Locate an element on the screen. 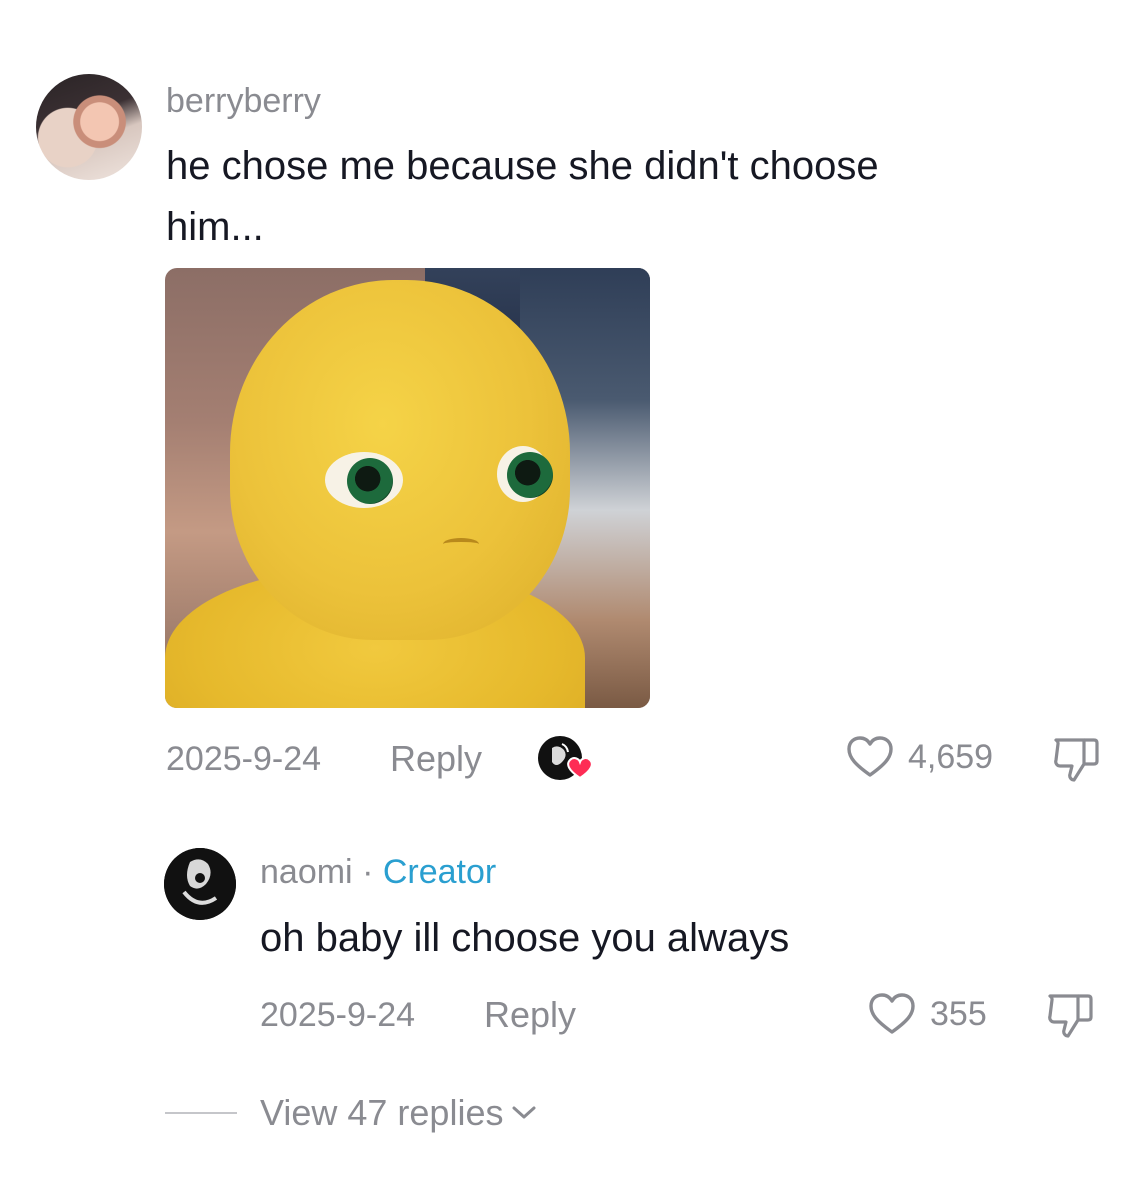 The image size is (1144, 1200). reply-date: 2025-9-24 is located at coordinates (338, 1015).